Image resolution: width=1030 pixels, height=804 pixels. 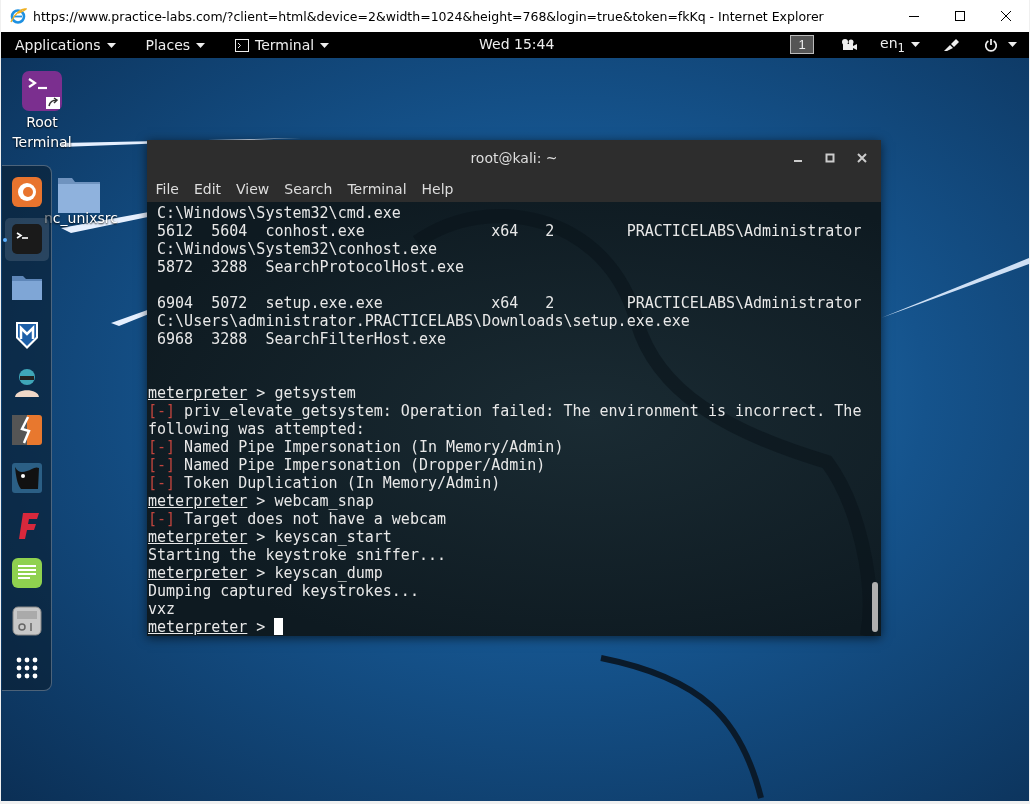 I want to click on output-text: 5612 5604 conhost.exe x64 2 PRACTICELABS\Administrator, so click(x=509, y=231).